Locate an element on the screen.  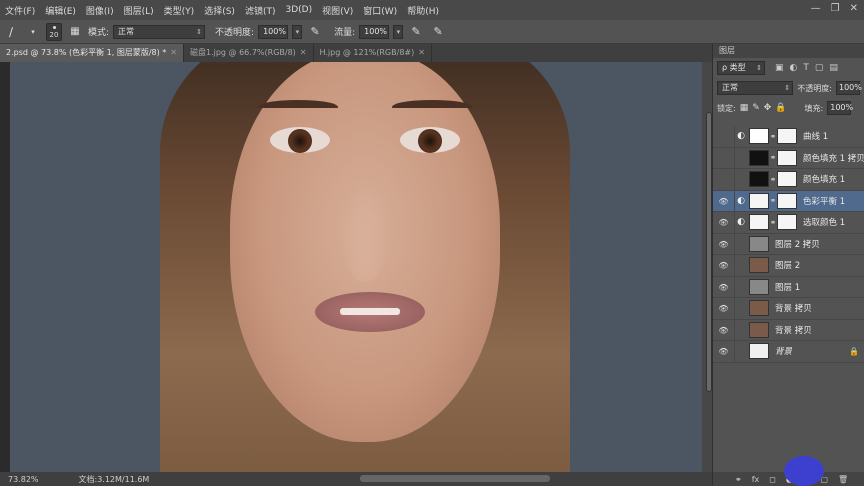
flow-input: 100% is located at coordinates (374, 31).